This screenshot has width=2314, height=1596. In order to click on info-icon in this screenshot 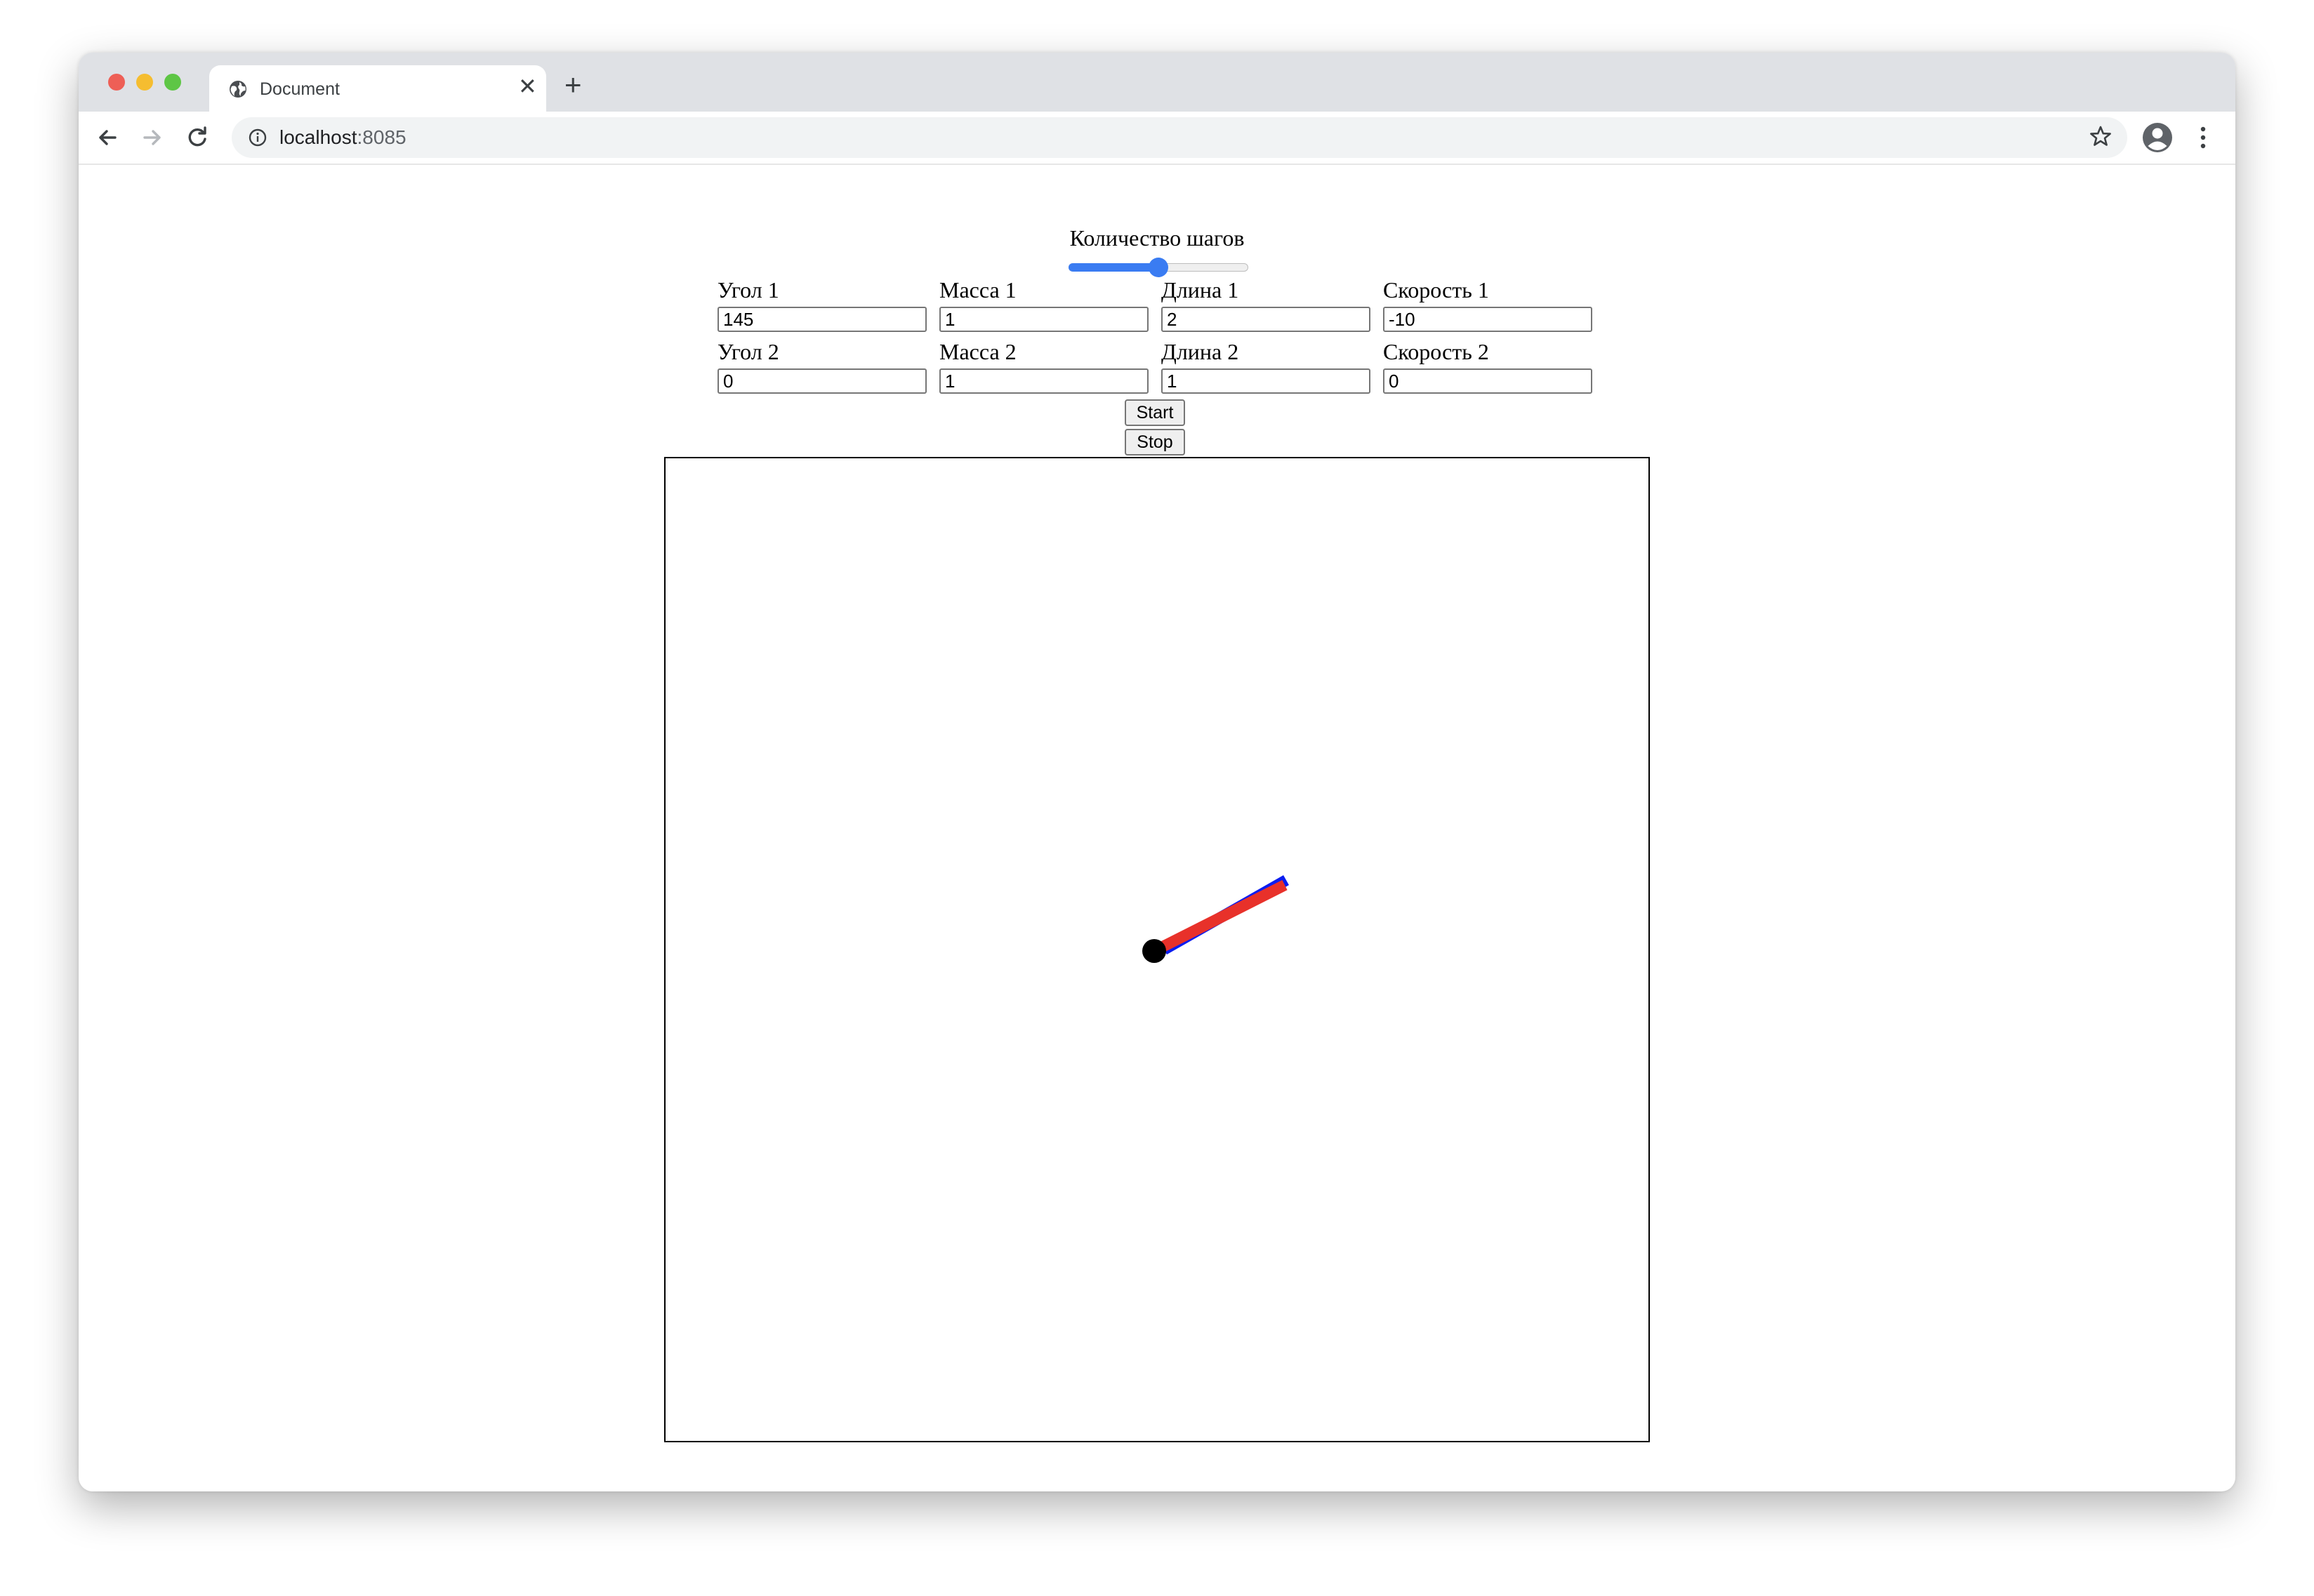, I will do `click(257, 137)`.